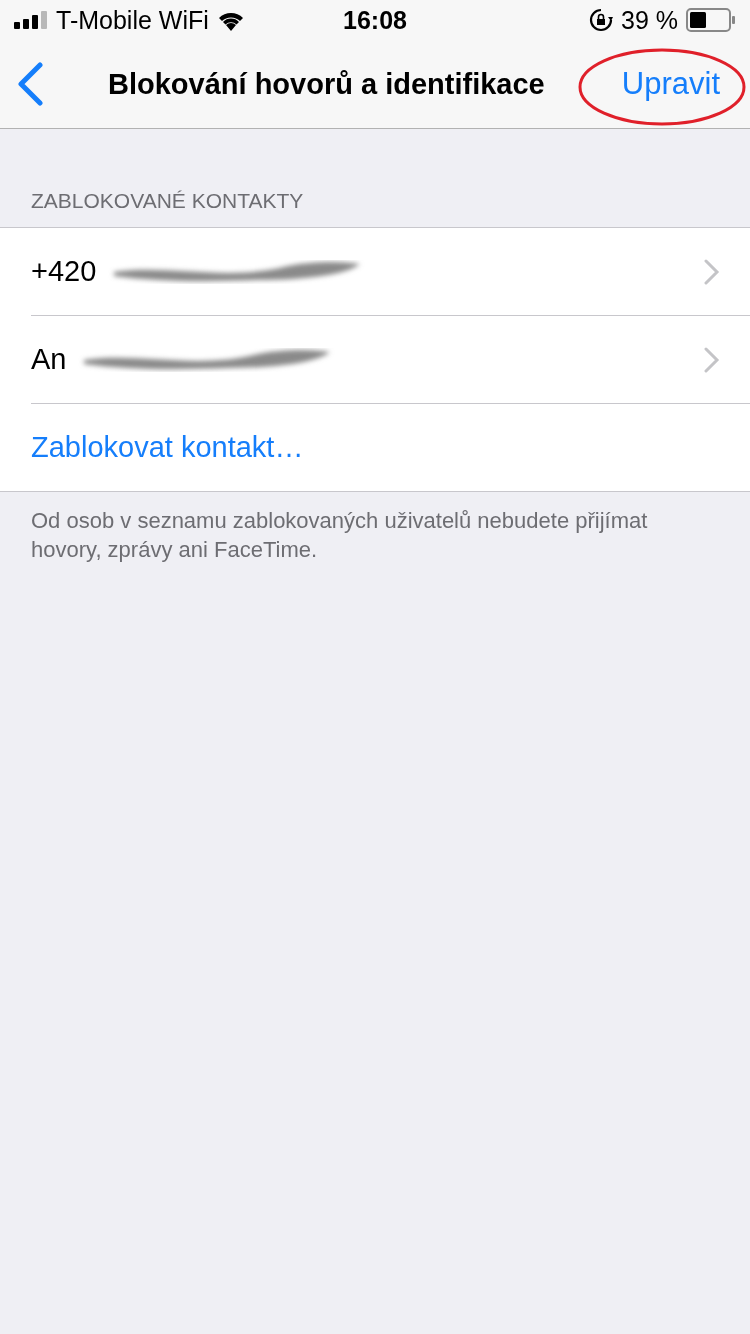  I want to click on signal-icon, so click(31, 20).